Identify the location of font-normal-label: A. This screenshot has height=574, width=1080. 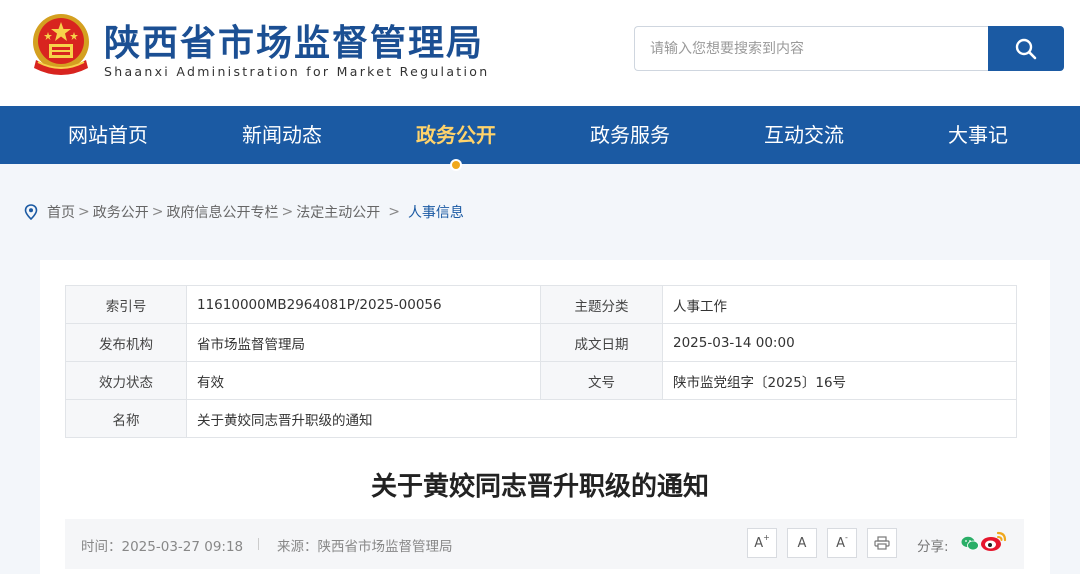
(802, 543).